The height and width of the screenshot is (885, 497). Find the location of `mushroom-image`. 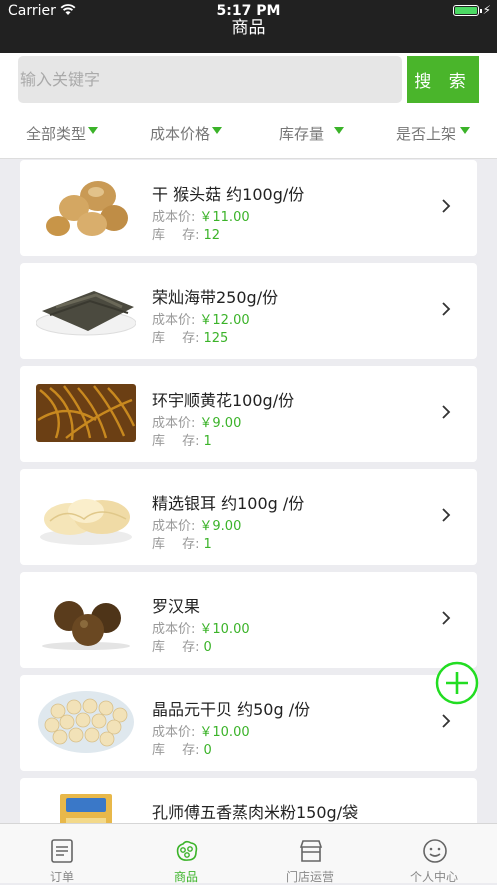

mushroom-image is located at coordinates (87, 208).